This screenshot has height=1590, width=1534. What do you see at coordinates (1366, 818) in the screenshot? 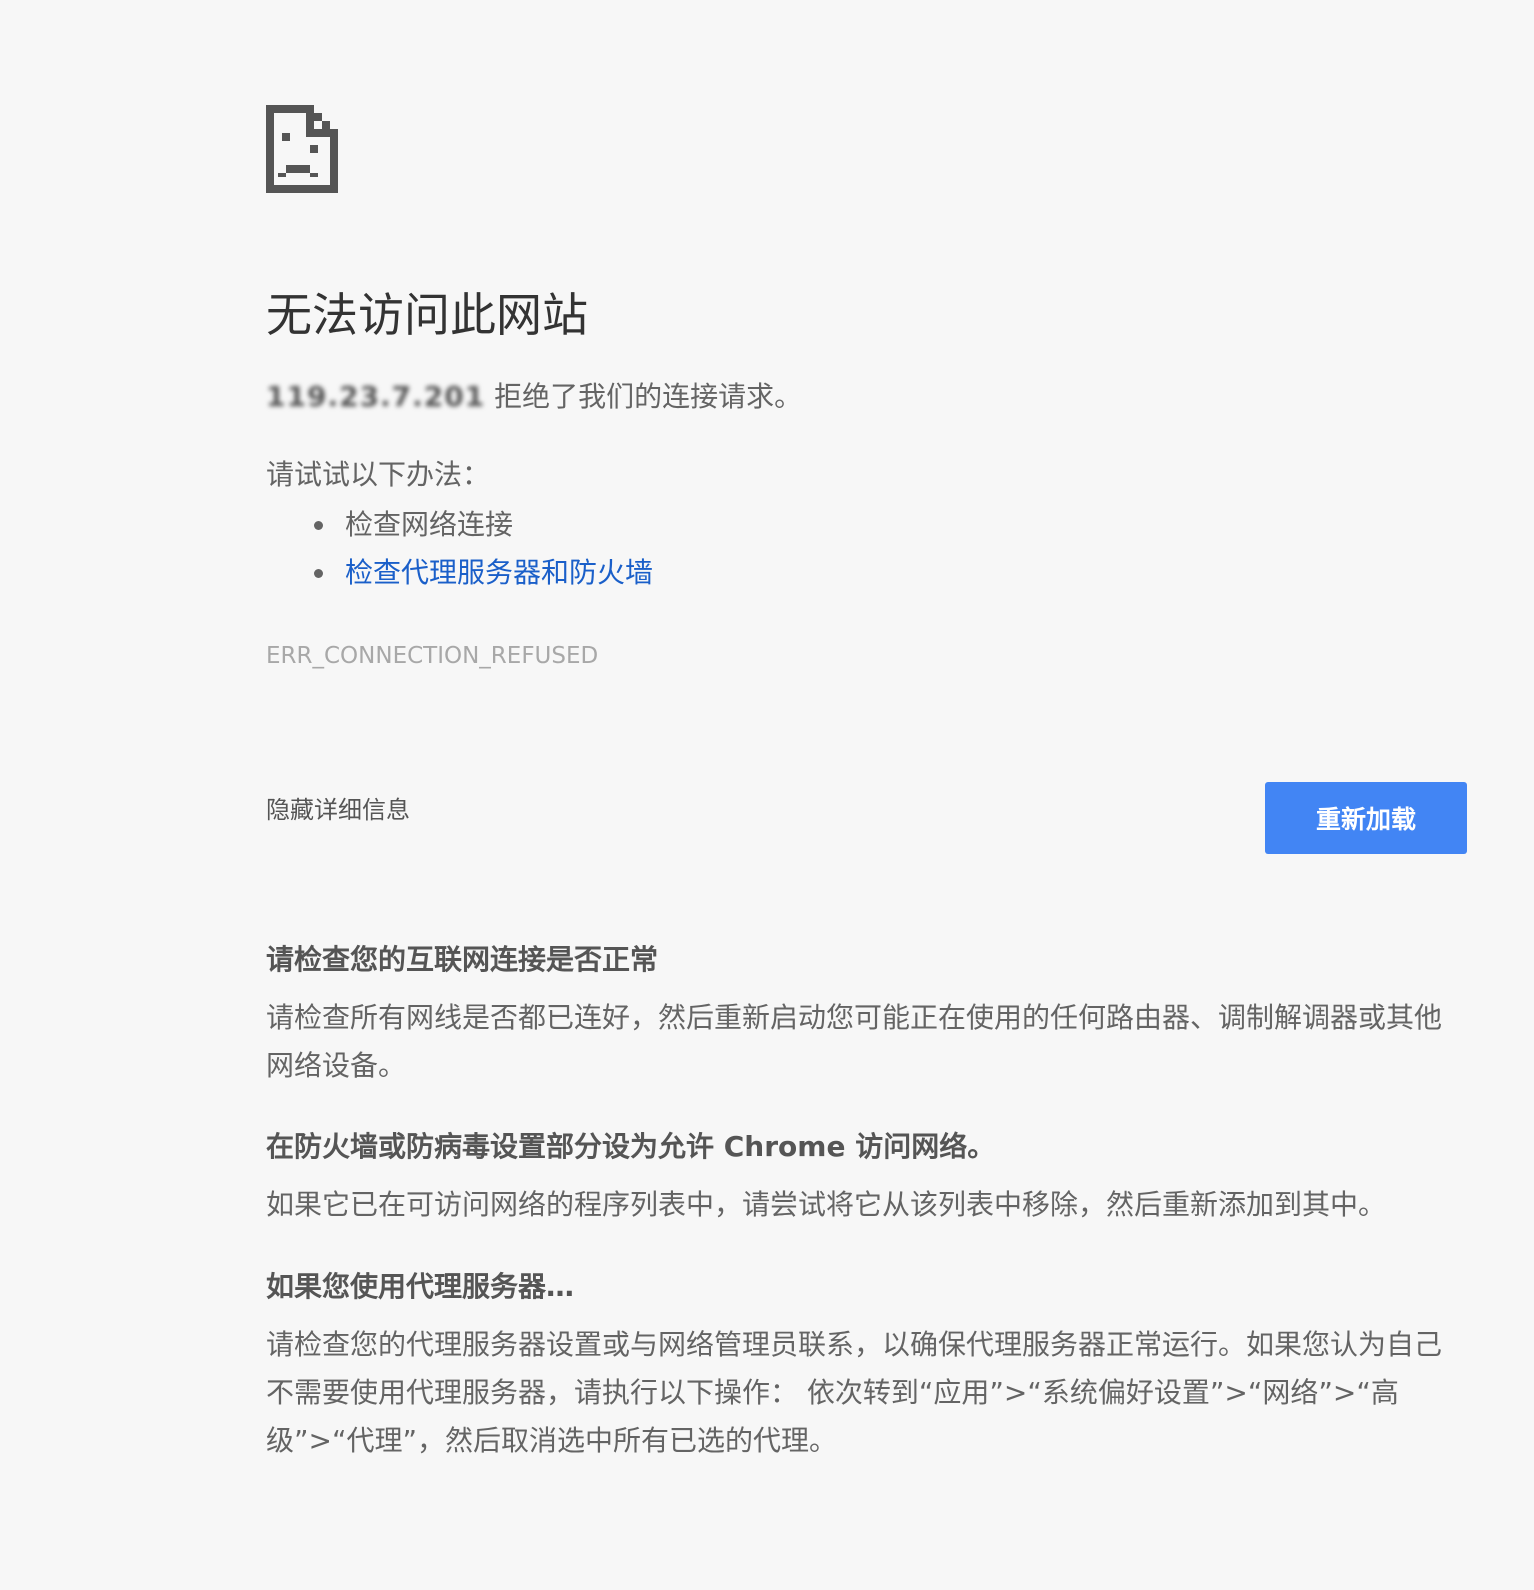
I see `reload-button: 重新加载` at bounding box center [1366, 818].